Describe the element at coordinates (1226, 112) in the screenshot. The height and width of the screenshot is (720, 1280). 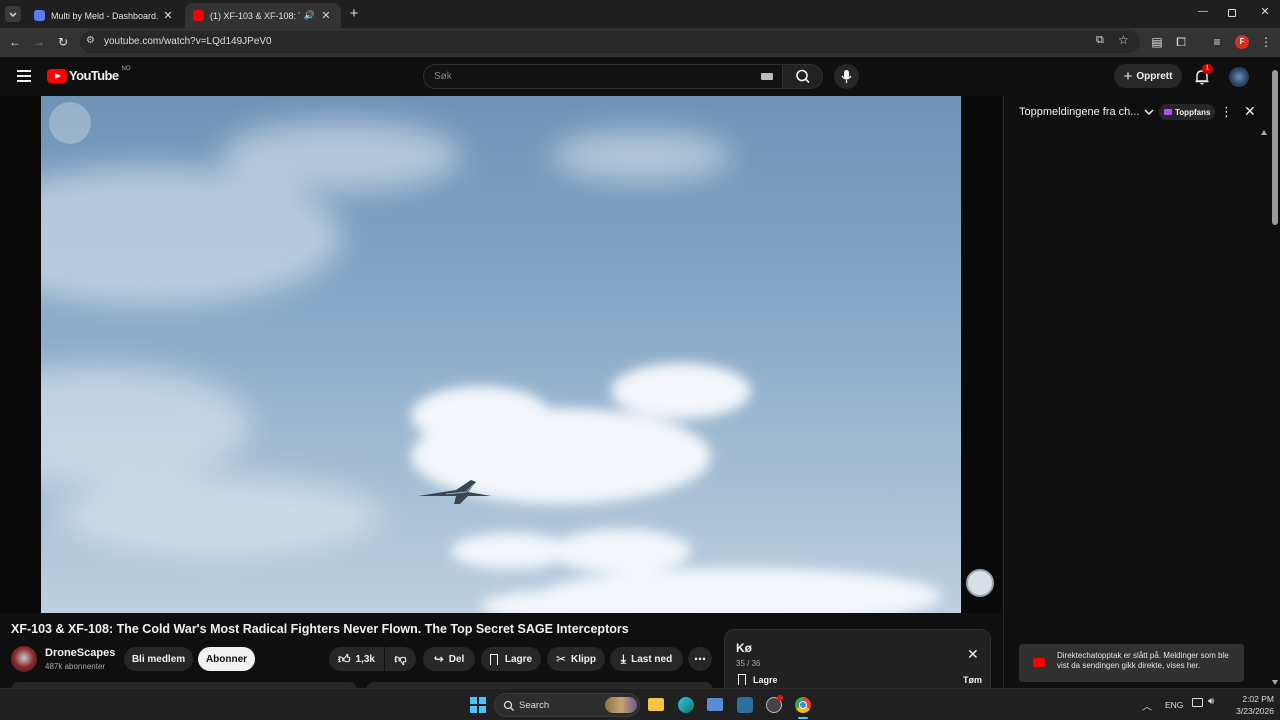
I see `more-options-icon: ⋮` at that location.